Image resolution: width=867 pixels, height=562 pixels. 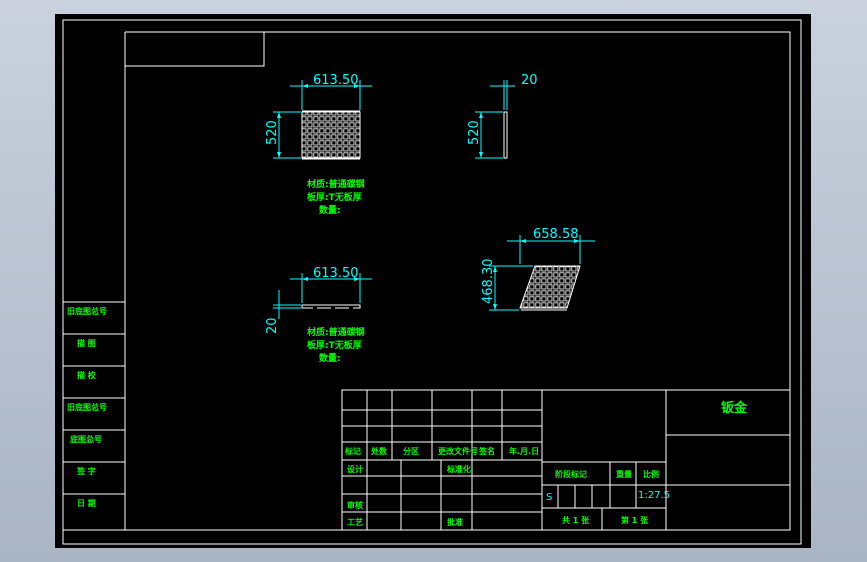 What do you see at coordinates (549, 497) in the screenshot?
I see `stage-value: S` at bounding box center [549, 497].